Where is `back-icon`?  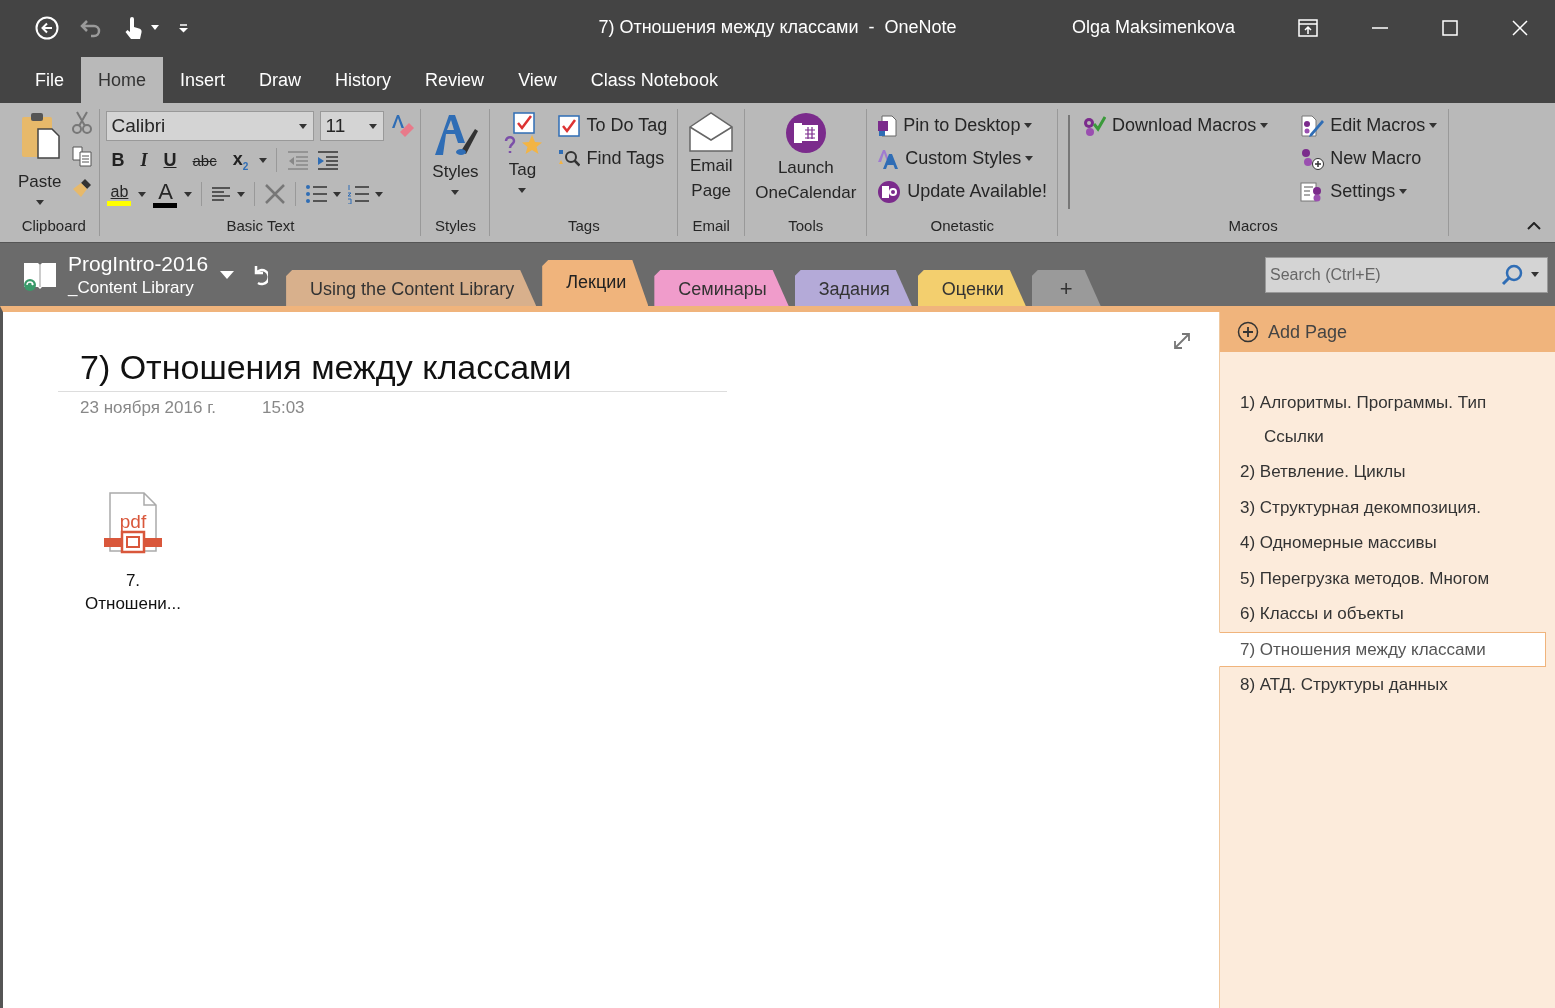
back-icon is located at coordinates (47, 27).